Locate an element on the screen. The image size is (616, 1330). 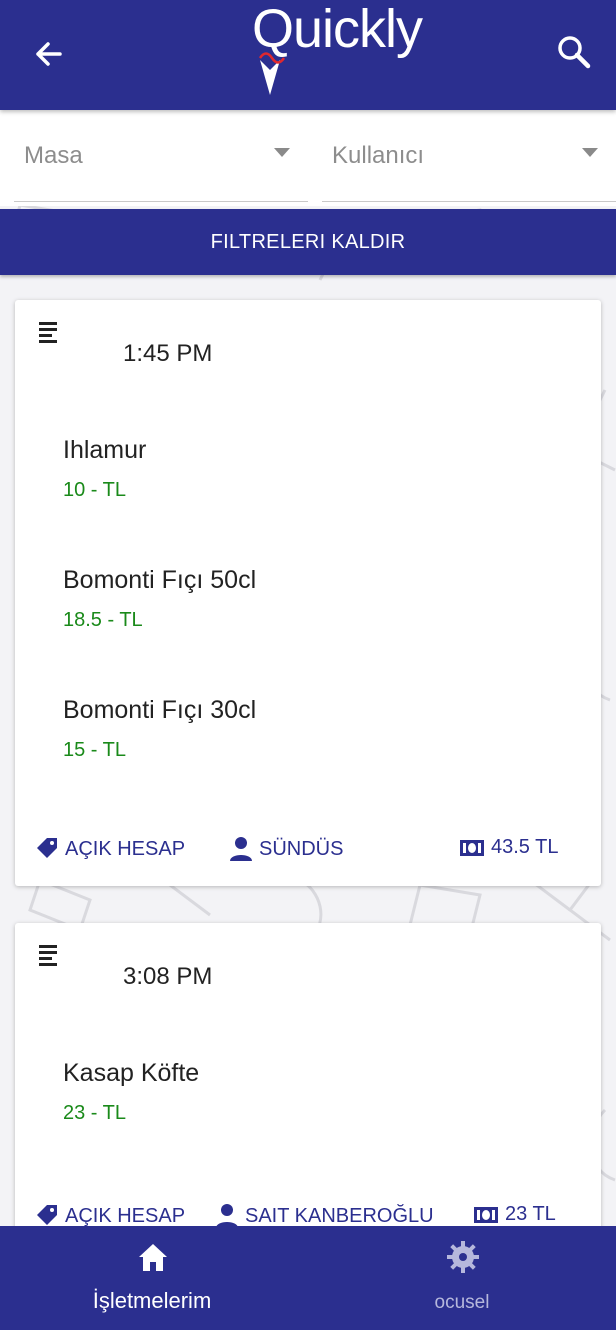
list-item: Bomonti Fıçı 50cl 18.5 - TL is located at coordinates (159, 599).